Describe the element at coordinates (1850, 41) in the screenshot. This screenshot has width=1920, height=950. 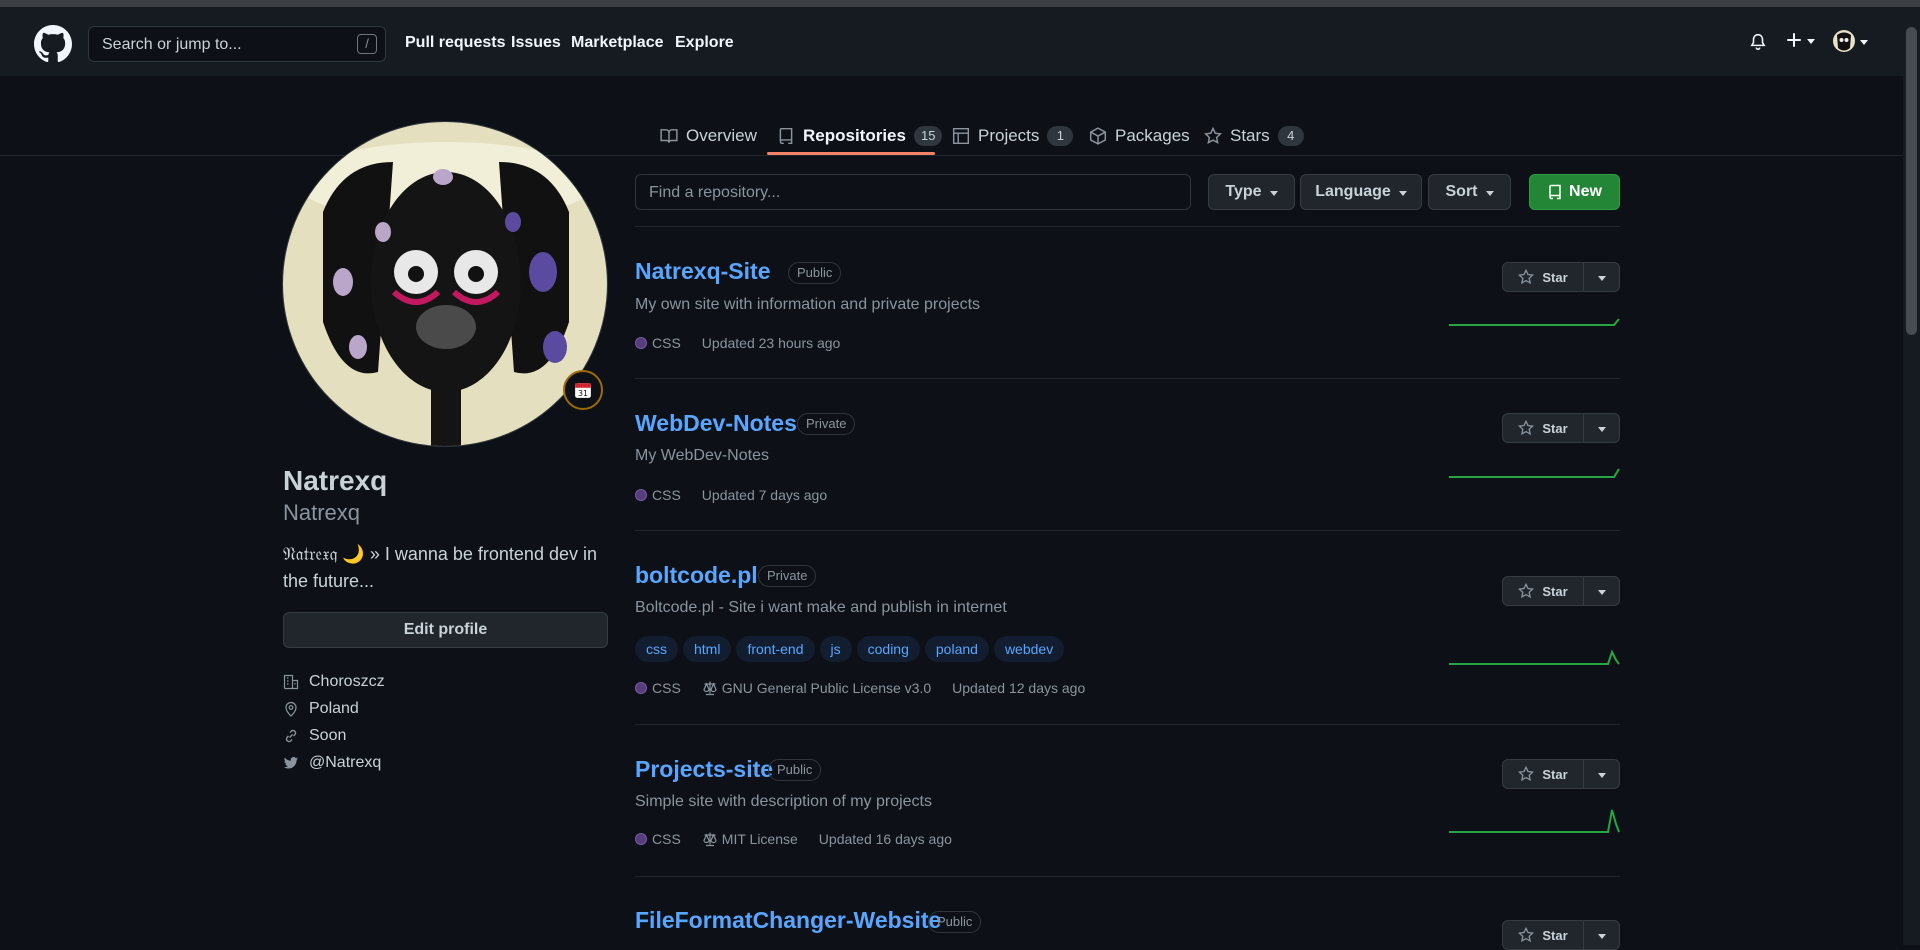
I see `user-menu` at that location.